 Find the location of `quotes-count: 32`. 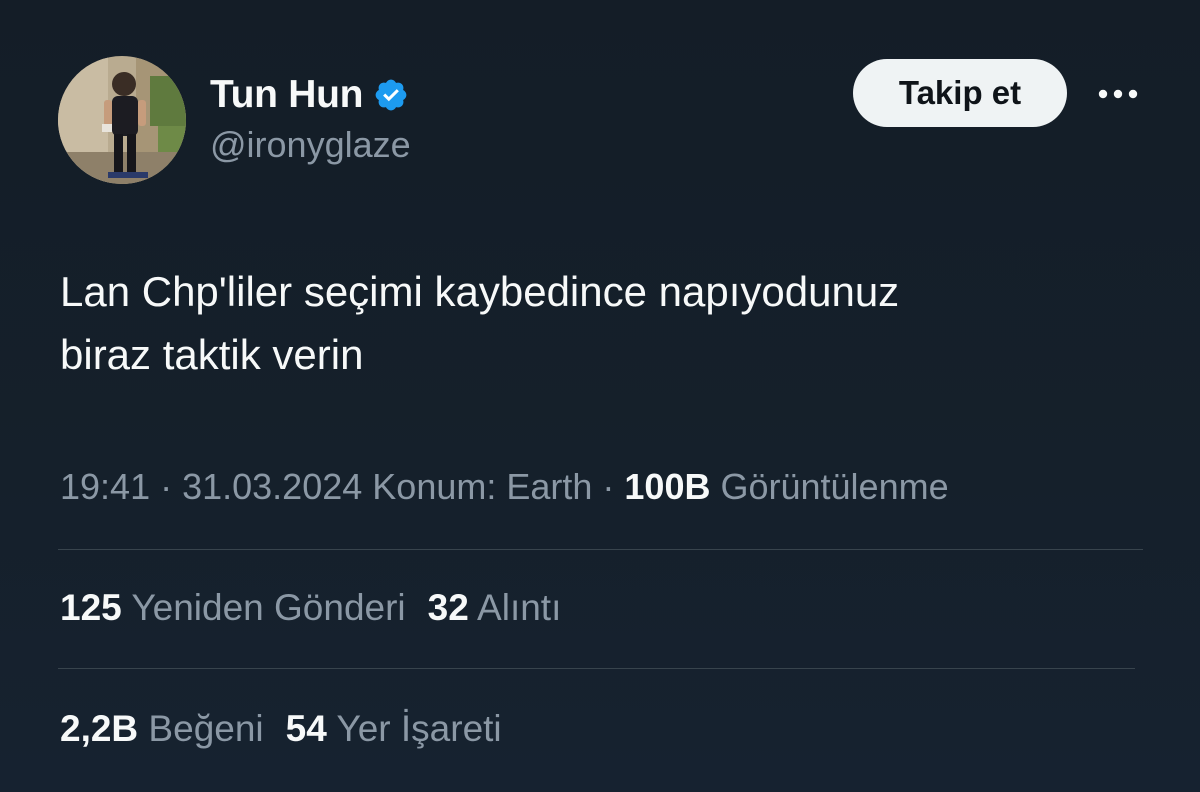

quotes-count: 32 is located at coordinates (448, 607).